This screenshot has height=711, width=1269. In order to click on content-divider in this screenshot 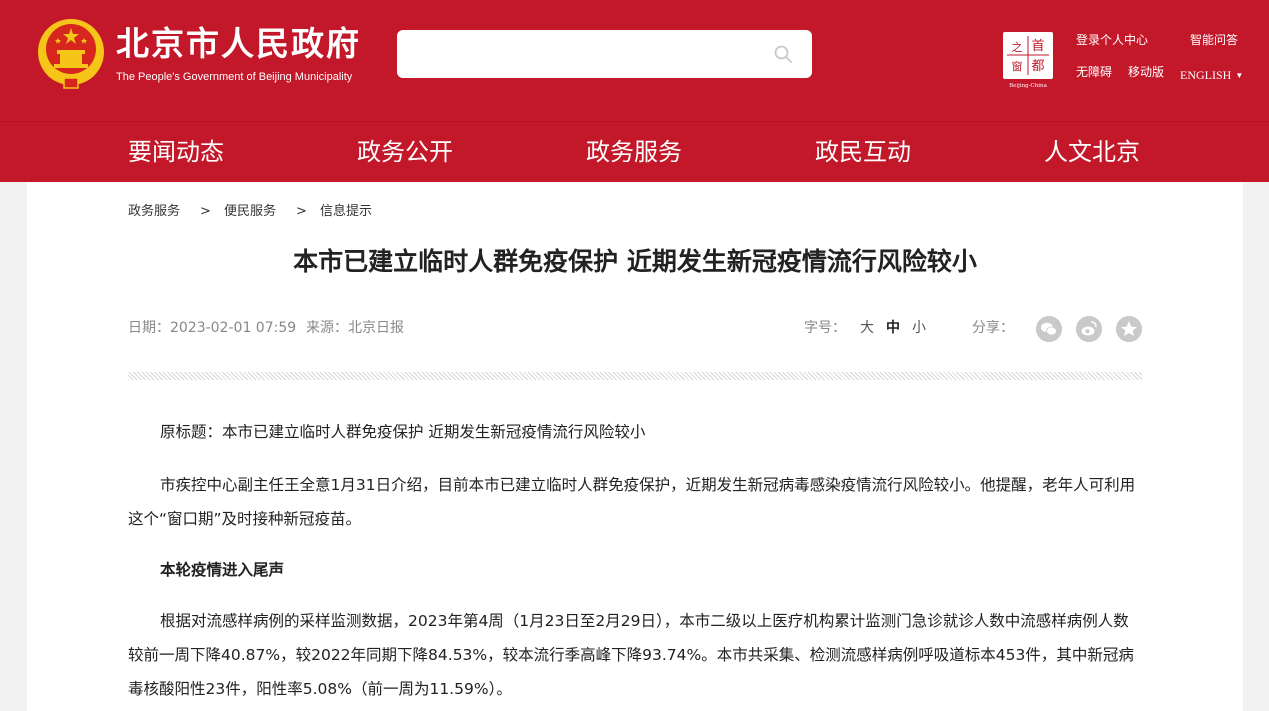, I will do `click(635, 376)`.